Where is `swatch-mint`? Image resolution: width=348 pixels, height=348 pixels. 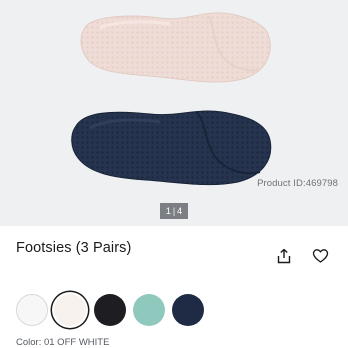 swatch-mint is located at coordinates (149, 310).